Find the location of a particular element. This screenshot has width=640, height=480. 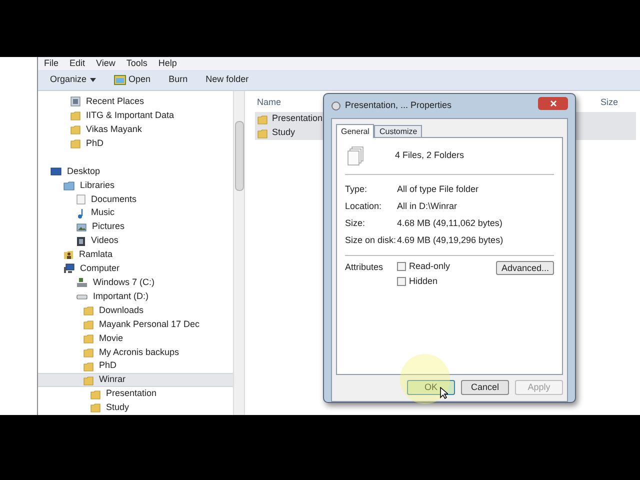

tree-item: Winrar is located at coordinates (135, 380).